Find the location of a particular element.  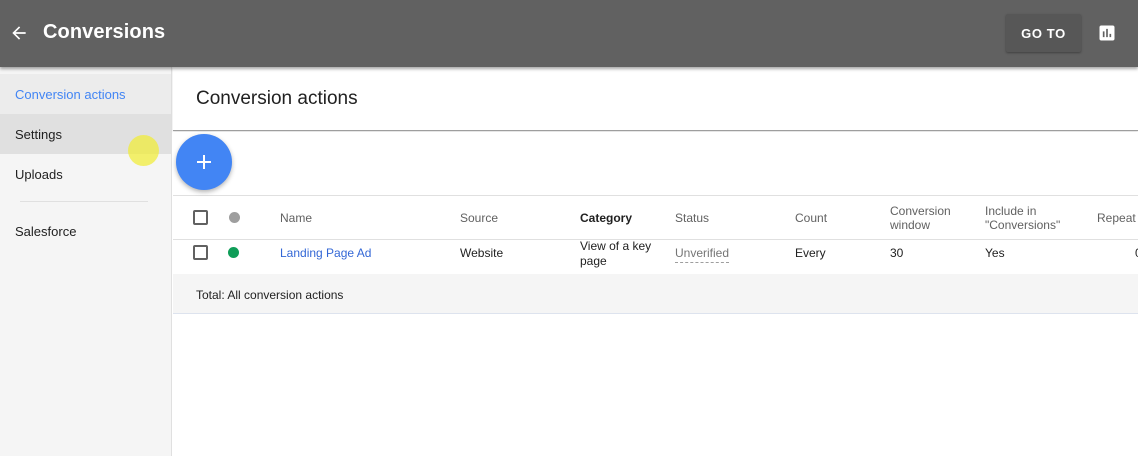

select-all-checkbox is located at coordinates (200, 217).